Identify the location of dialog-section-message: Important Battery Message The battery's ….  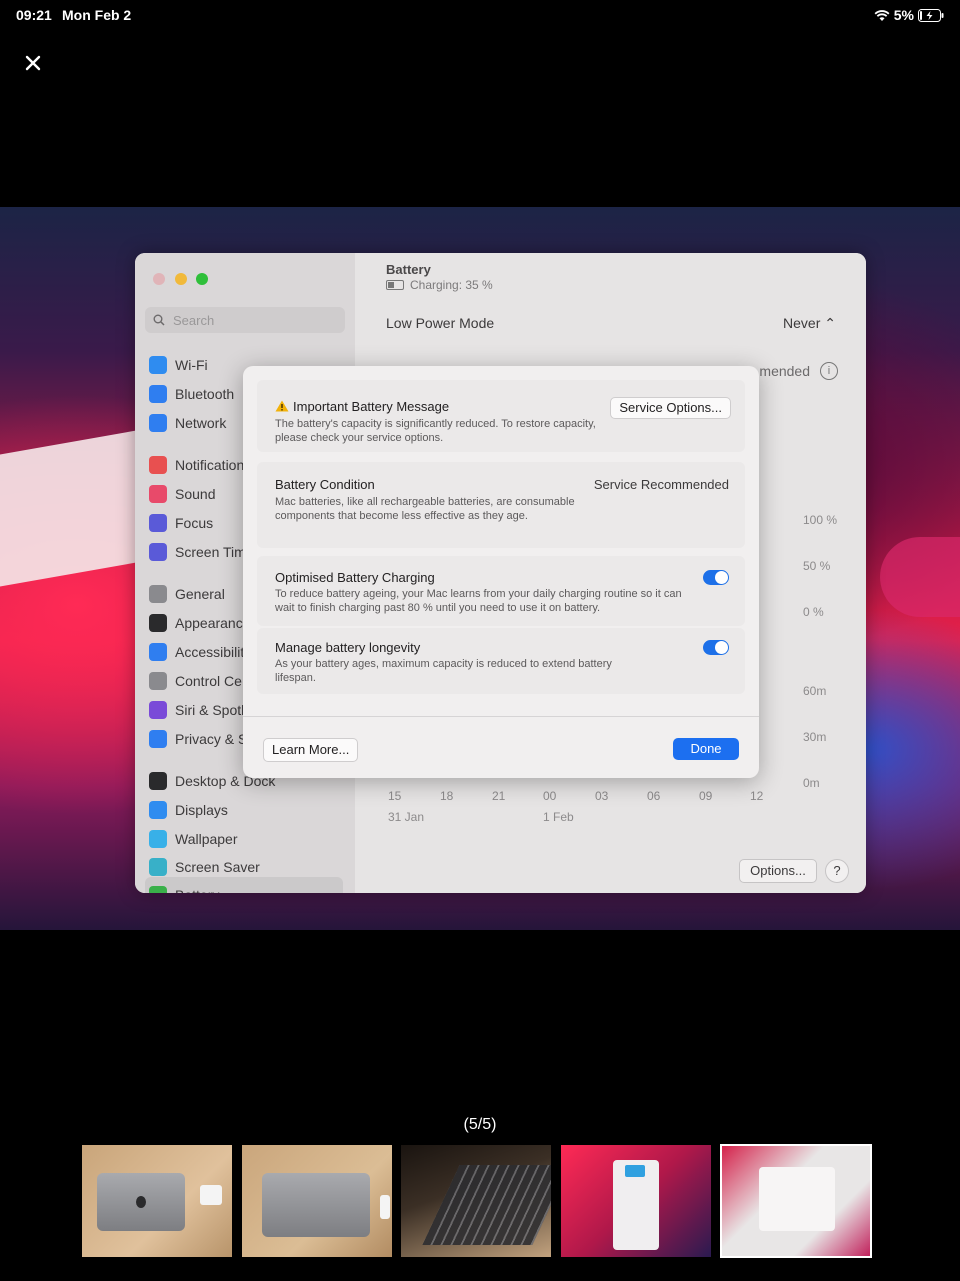
(501, 416).